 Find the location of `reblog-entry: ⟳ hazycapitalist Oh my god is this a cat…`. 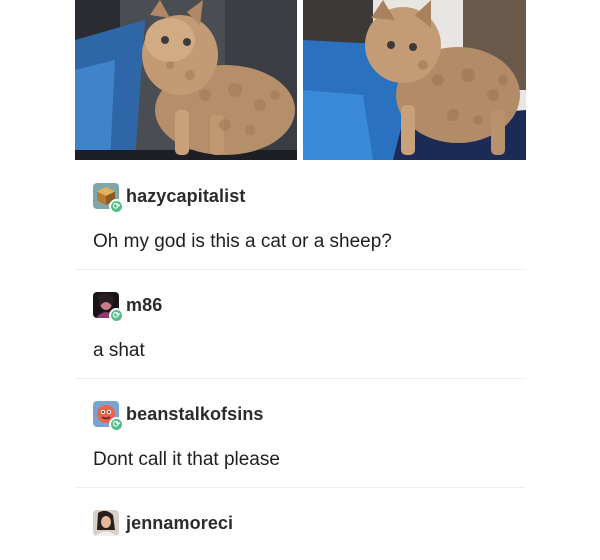

reblog-entry: ⟳ hazycapitalist Oh my god is this a cat… is located at coordinates (300, 220).